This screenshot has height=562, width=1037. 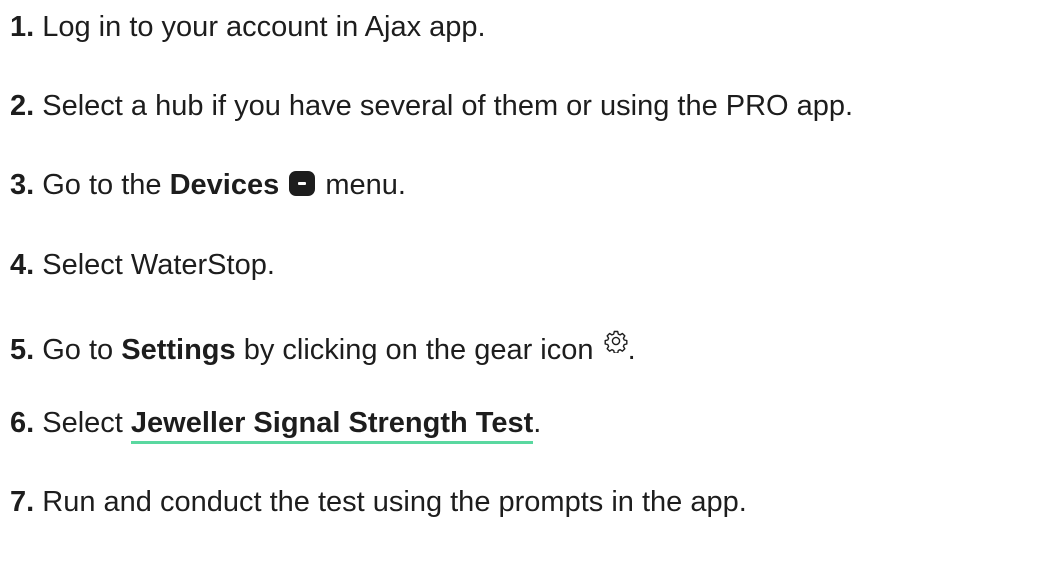 I want to click on step-text: Log in to your account in Ajax app., so click(x=260, y=27).